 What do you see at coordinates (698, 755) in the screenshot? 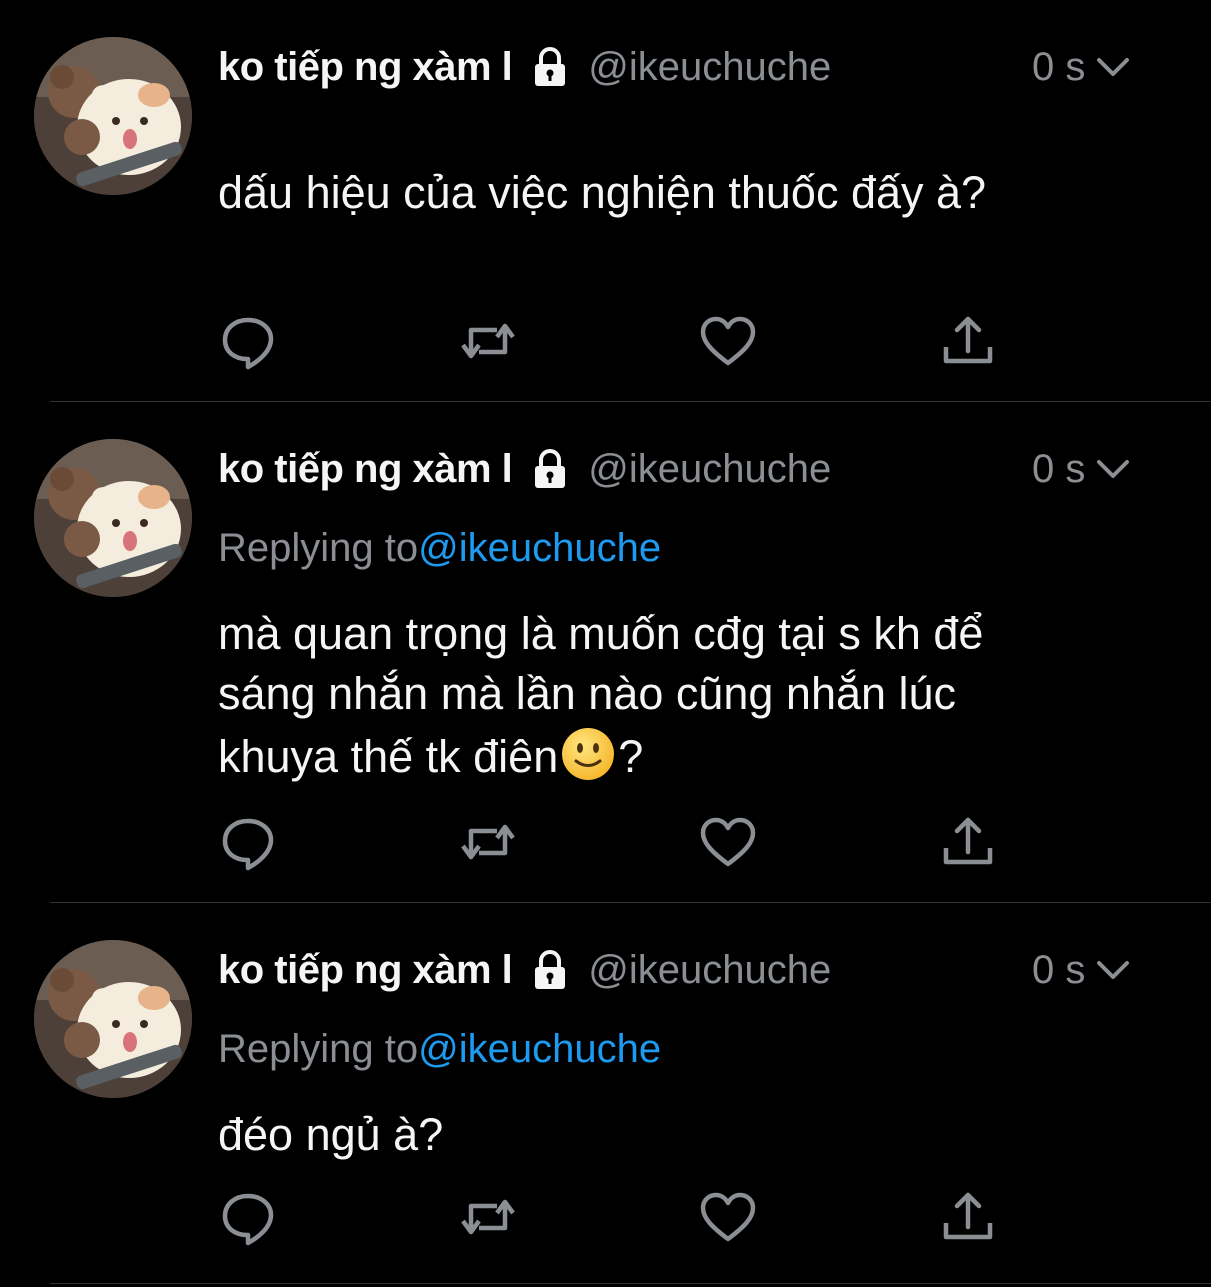
I see `tweet-text-line-last: khuya thế tk điên ?` at bounding box center [698, 755].